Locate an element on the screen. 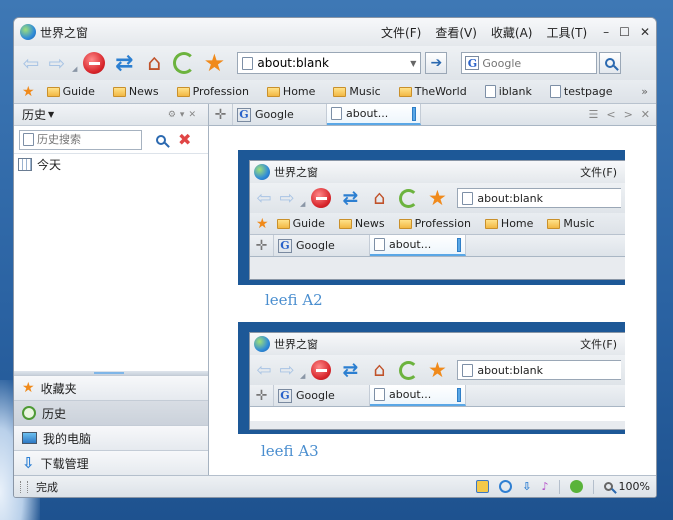  fav-item-iblank: iblank is located at coordinates (508, 91).